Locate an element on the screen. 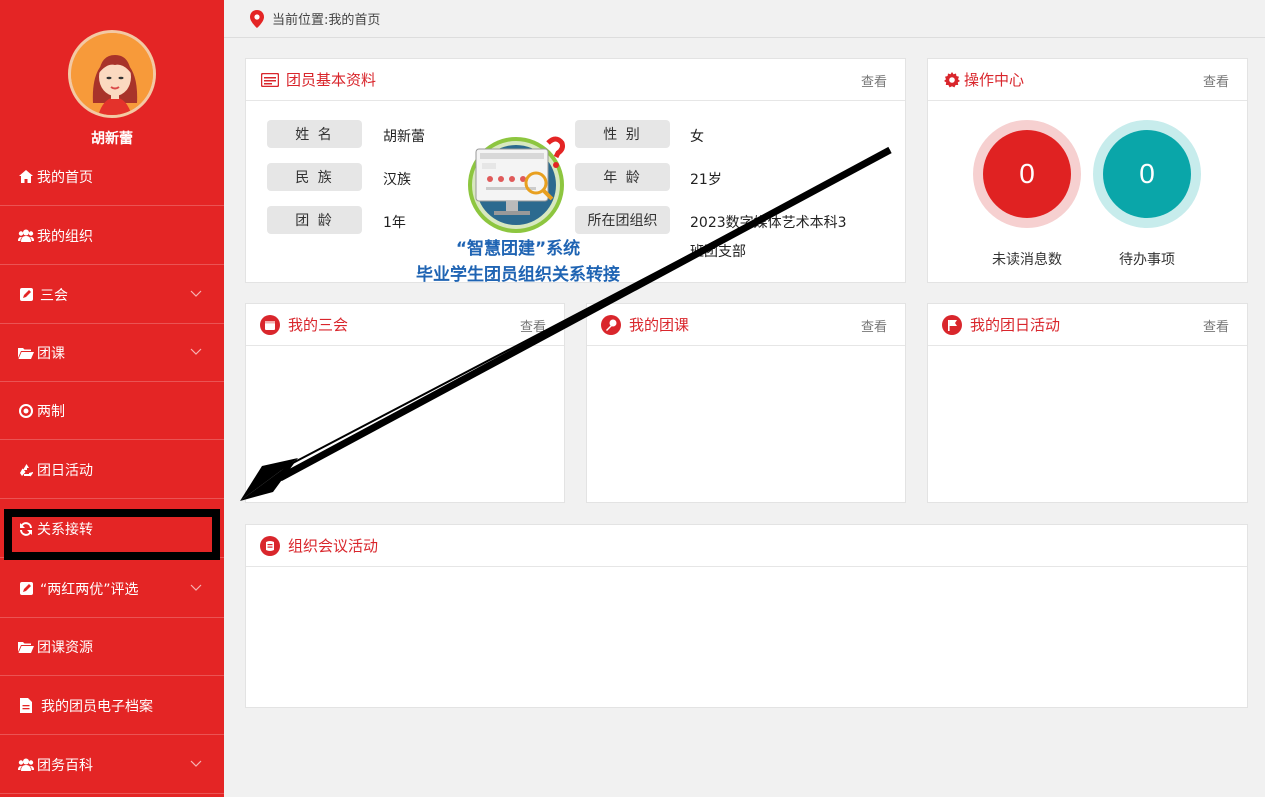  list-icon is located at coordinates (270, 545).